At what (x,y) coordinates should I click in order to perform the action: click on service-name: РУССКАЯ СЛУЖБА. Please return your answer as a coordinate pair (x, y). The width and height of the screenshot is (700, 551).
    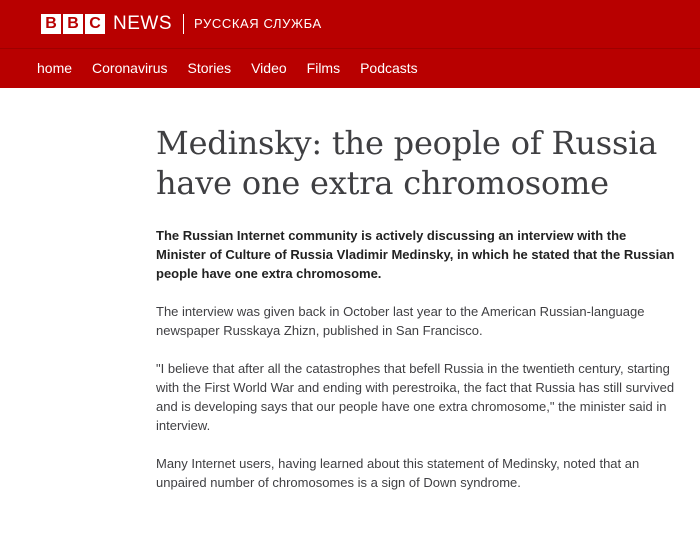
    Looking at the image, I should click on (258, 23).